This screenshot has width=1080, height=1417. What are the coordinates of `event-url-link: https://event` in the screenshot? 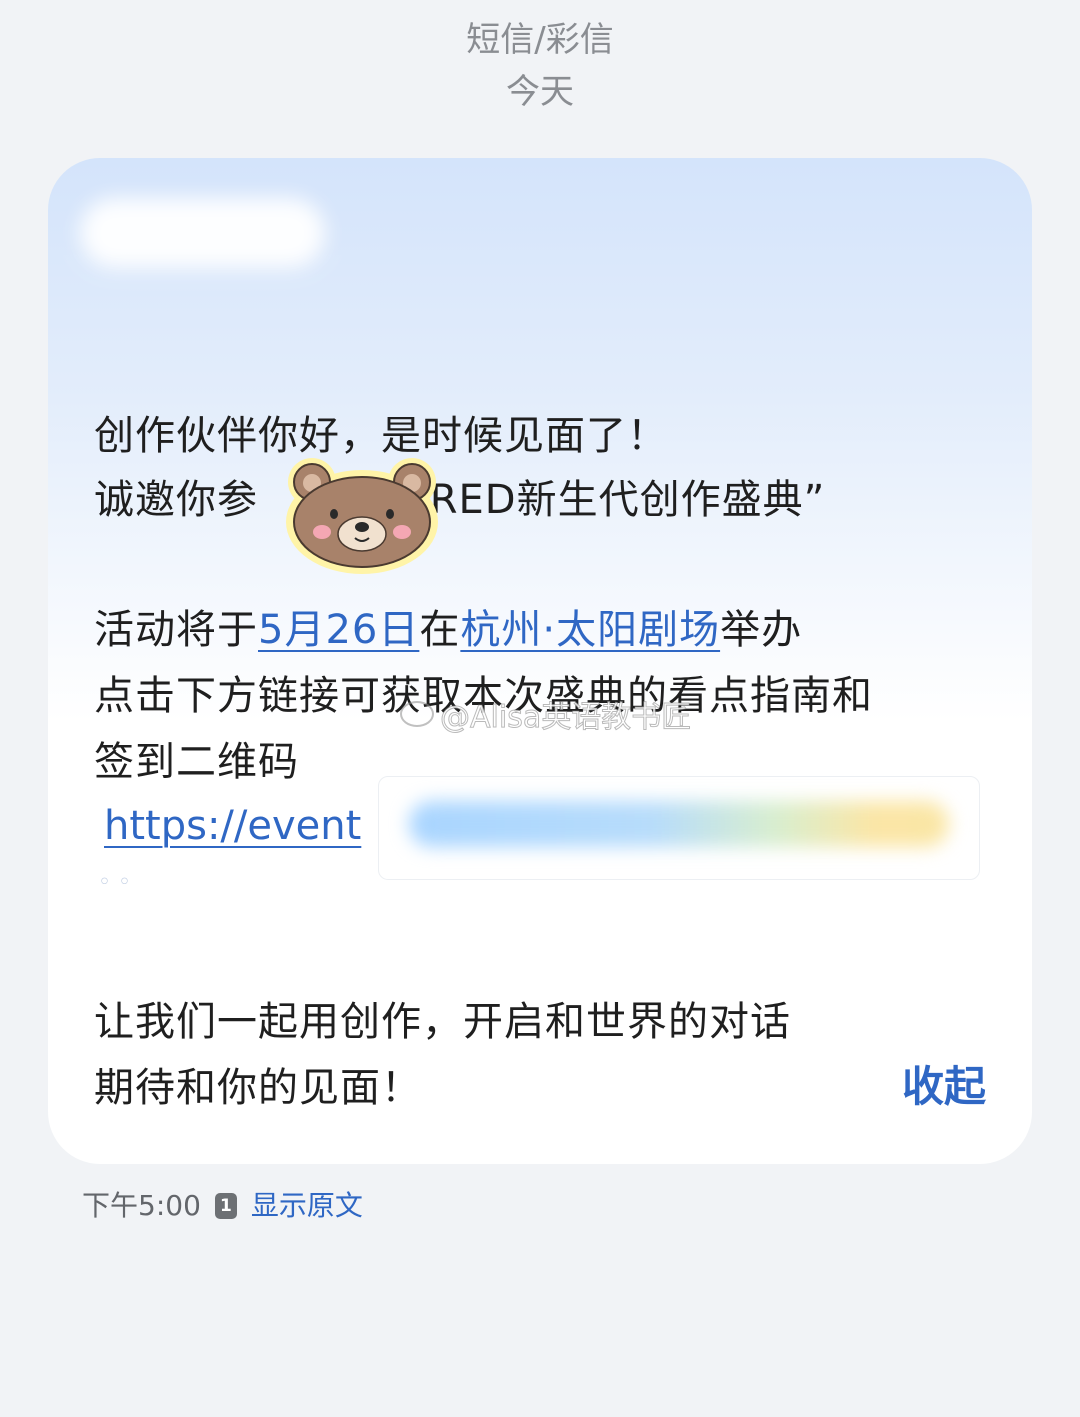 It's located at (232, 826).